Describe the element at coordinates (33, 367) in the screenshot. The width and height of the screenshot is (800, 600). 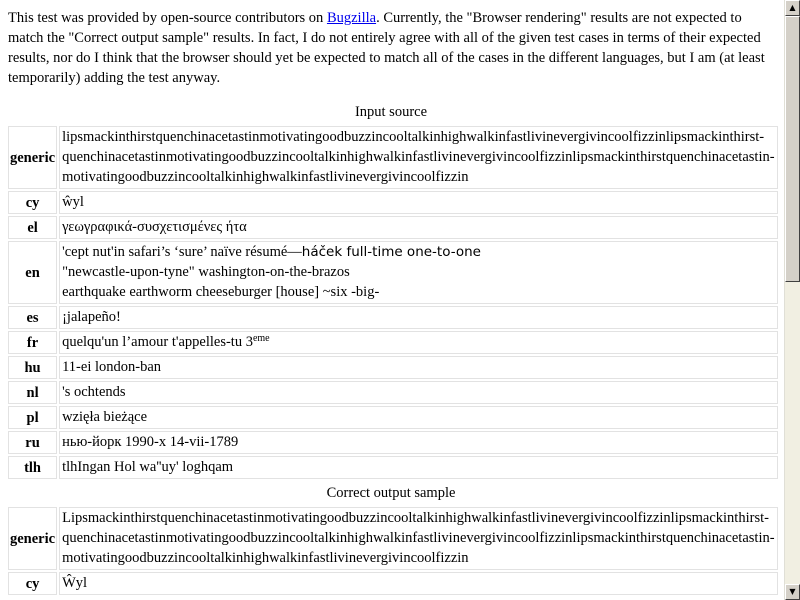
I see `lang-code: hu` at that location.